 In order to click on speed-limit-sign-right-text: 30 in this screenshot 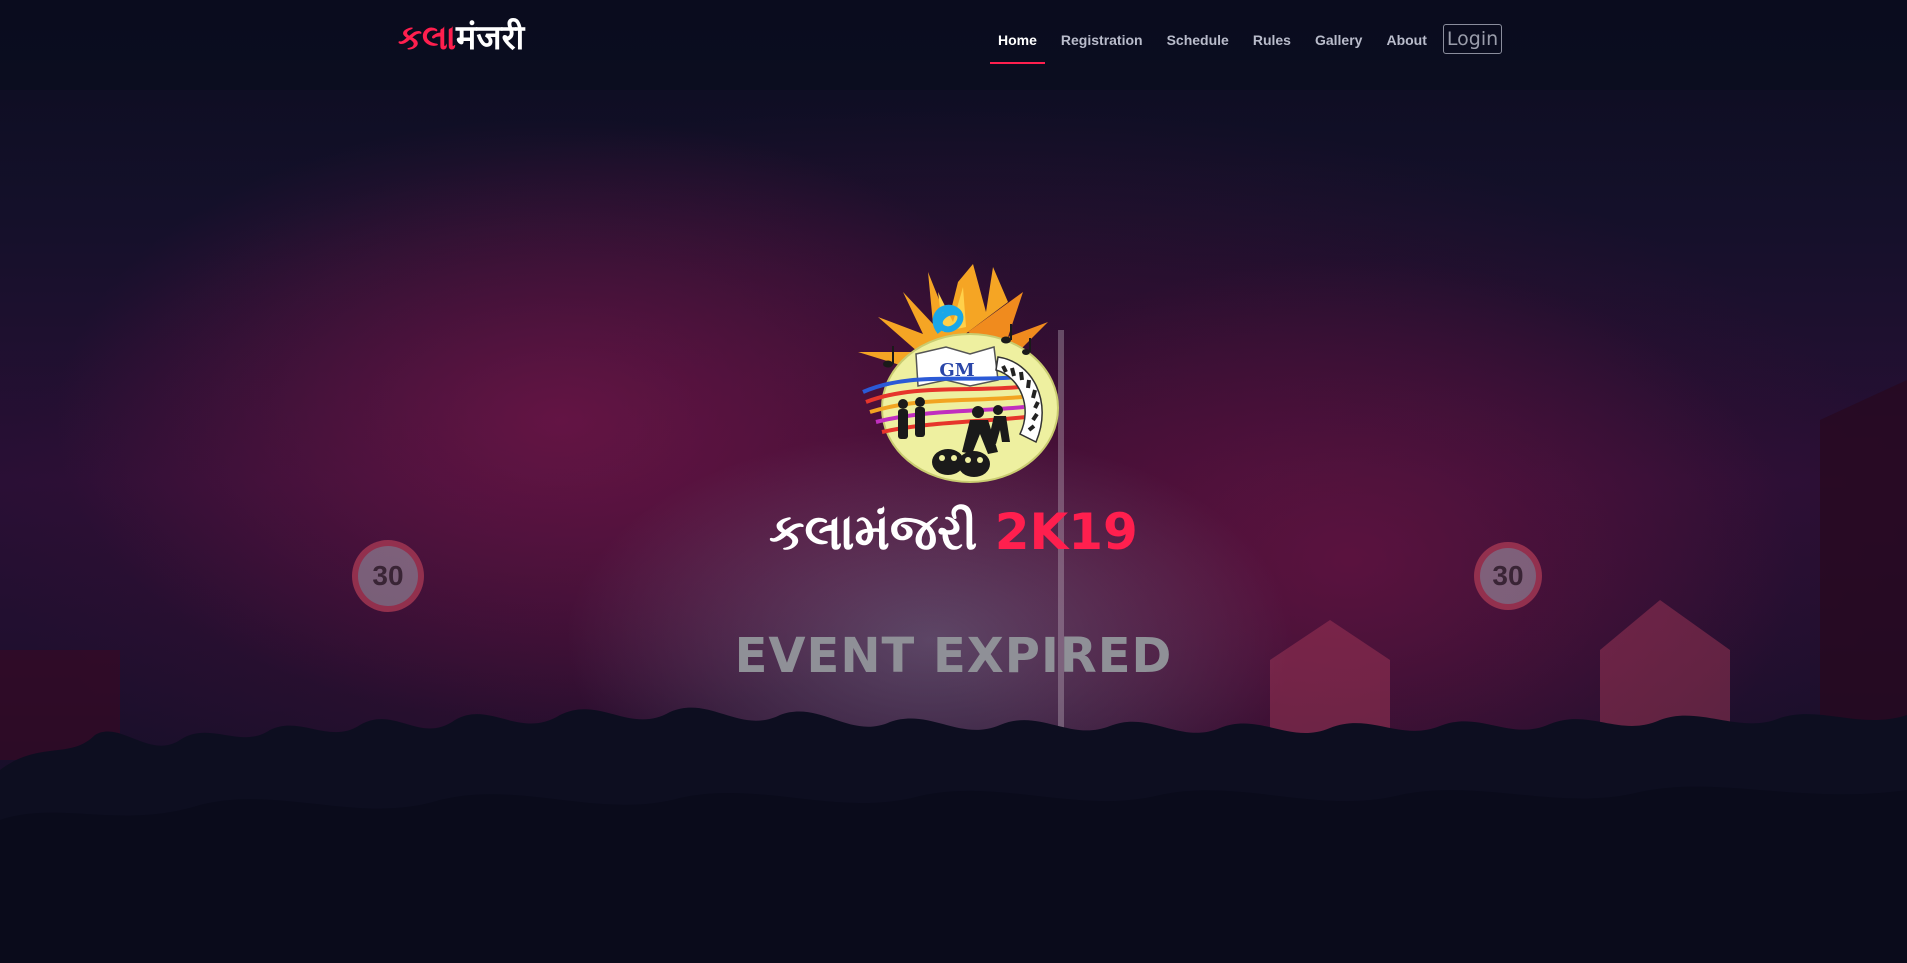, I will do `click(1508, 575)`.